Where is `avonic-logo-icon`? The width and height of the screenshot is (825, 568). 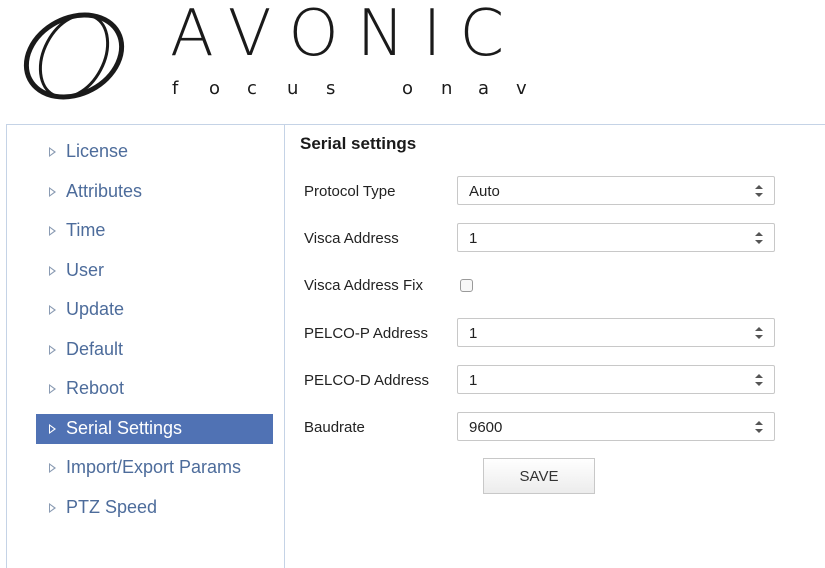 avonic-logo-icon is located at coordinates (74, 56).